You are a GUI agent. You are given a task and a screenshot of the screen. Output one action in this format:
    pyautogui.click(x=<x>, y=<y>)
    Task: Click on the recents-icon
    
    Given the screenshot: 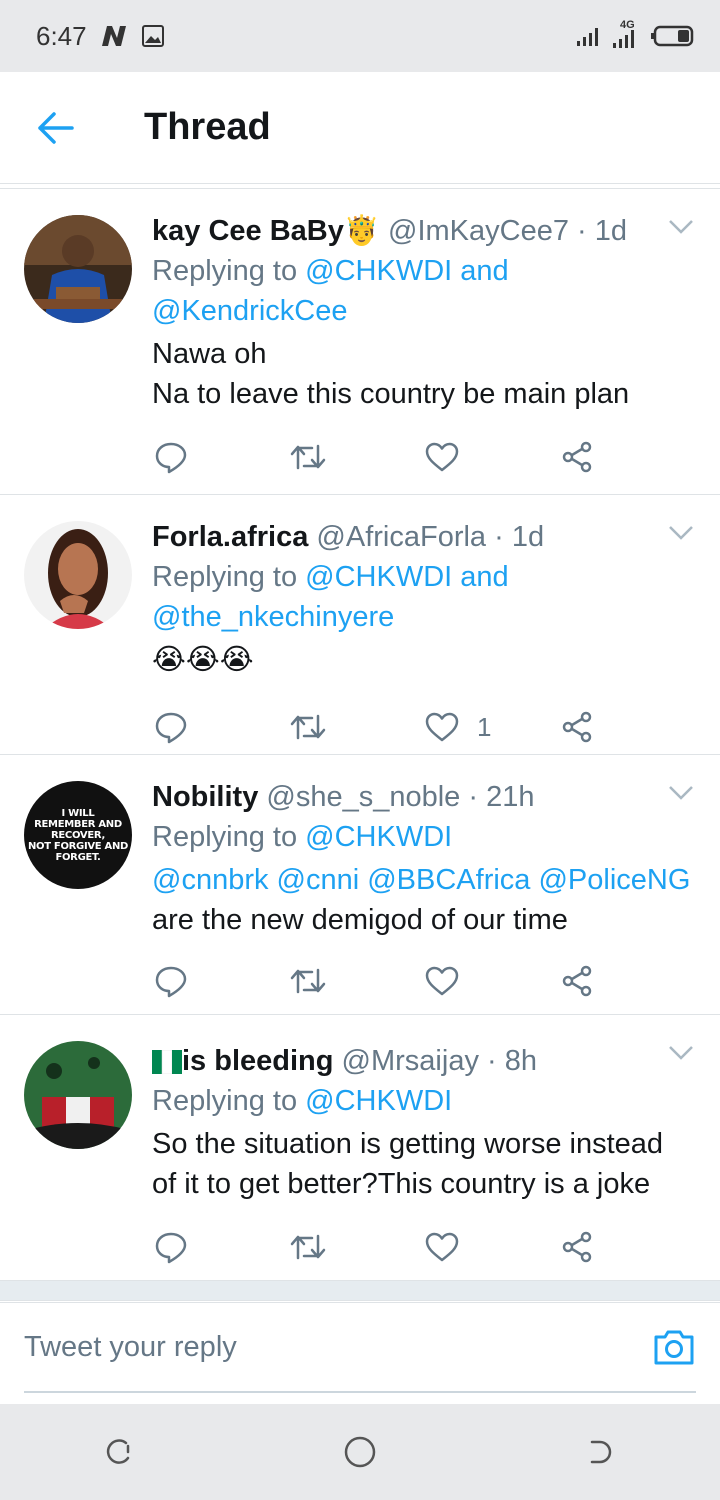 What is the action you would take?
    pyautogui.click(x=119, y=1452)
    